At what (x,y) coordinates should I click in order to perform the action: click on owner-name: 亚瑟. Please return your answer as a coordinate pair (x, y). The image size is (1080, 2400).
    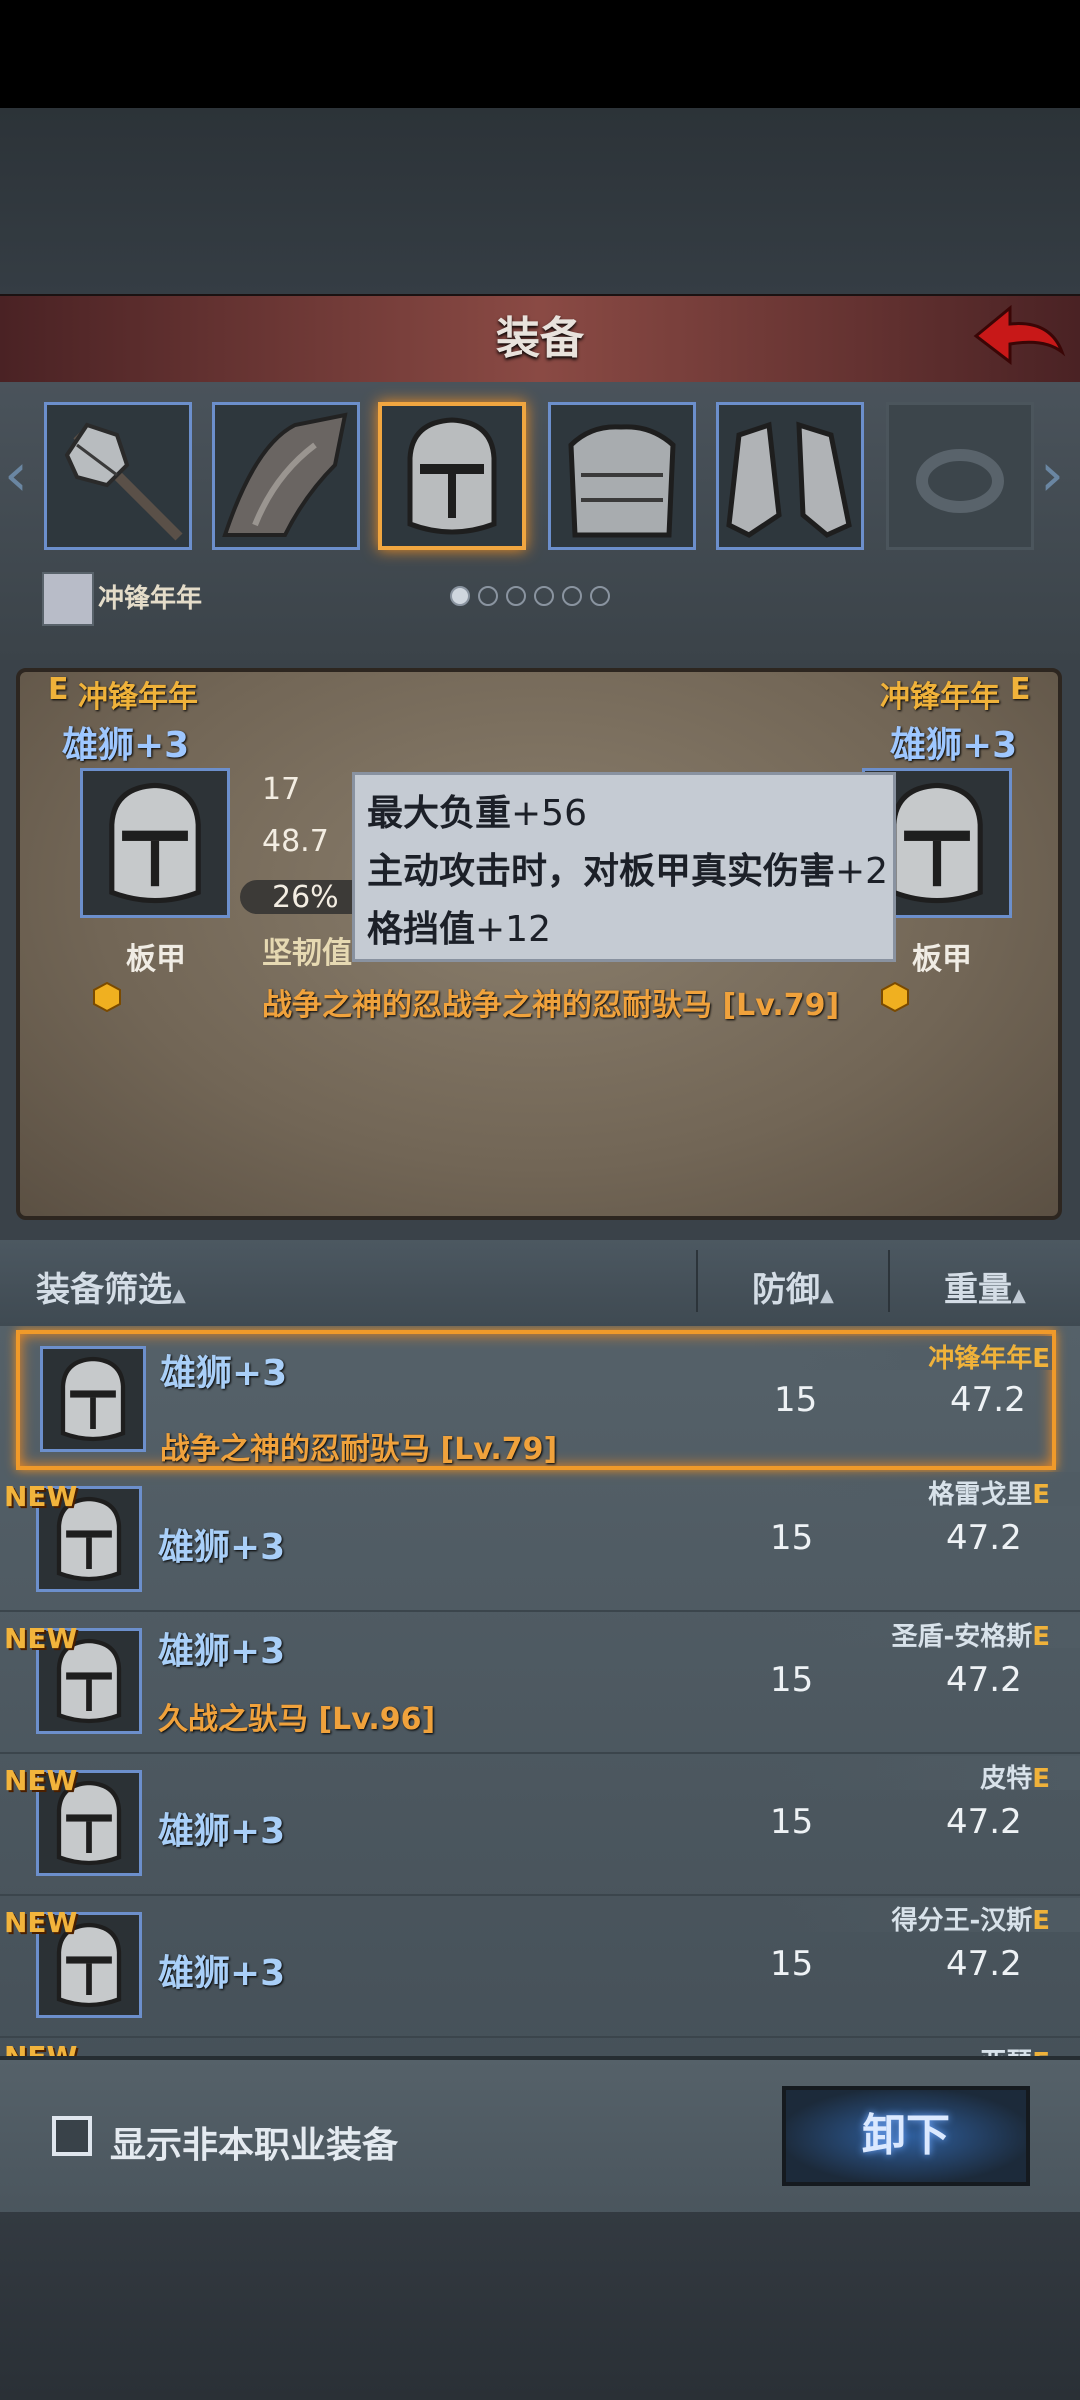
    Looking at the image, I should click on (1006, 2052).